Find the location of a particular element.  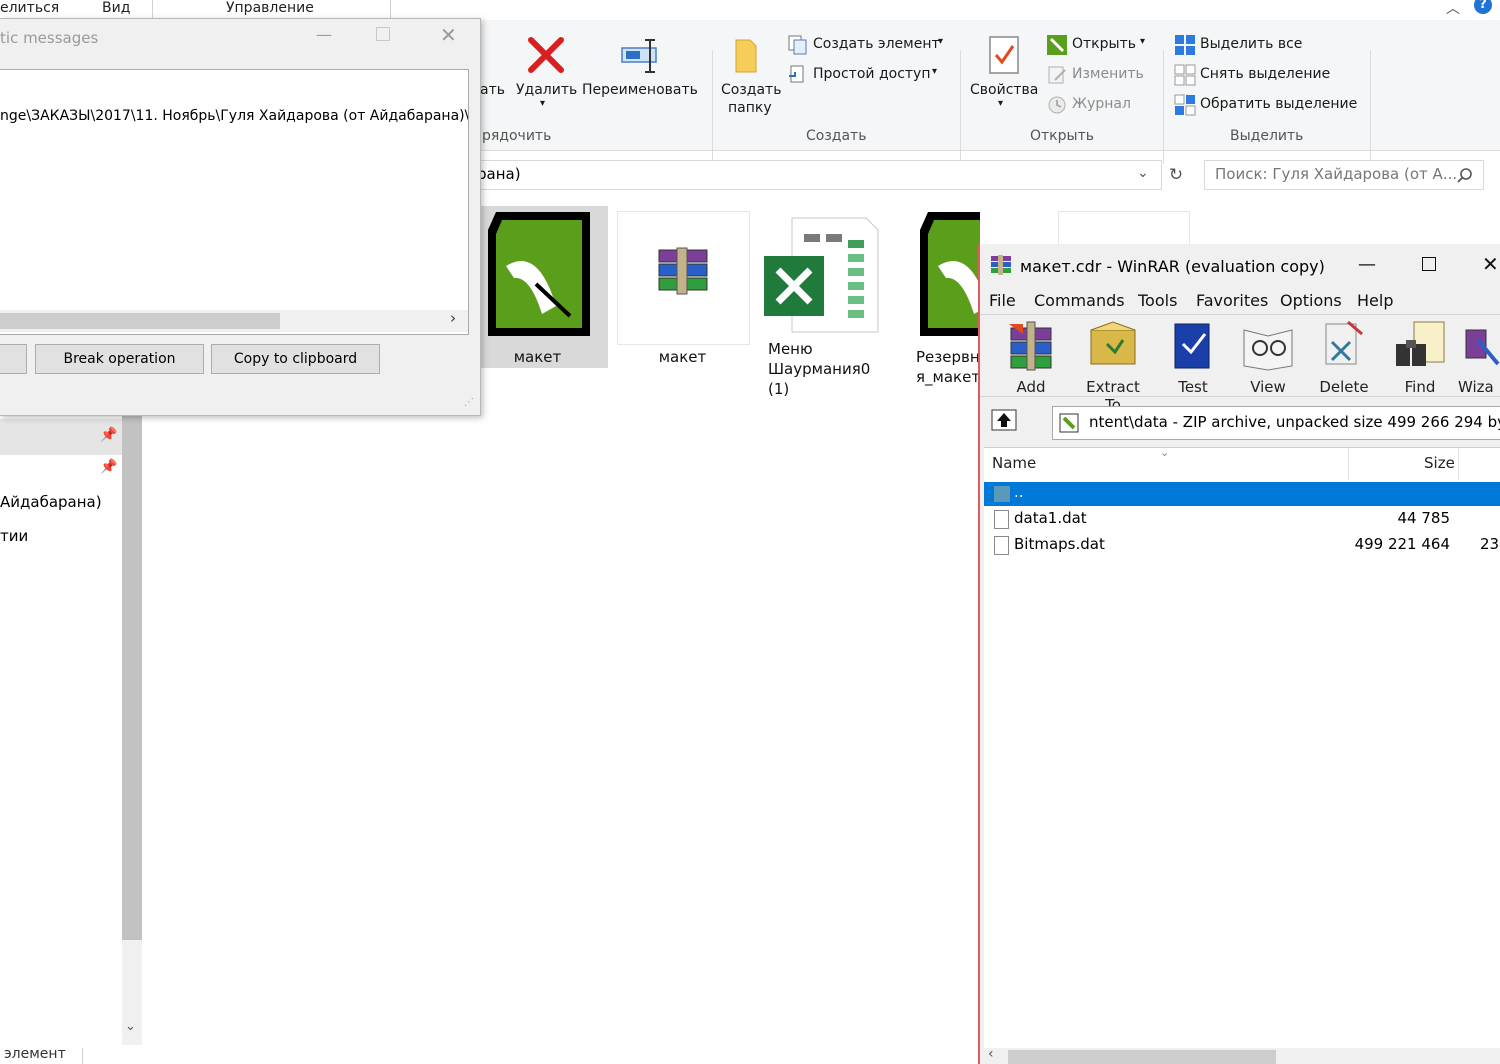

sort-indicator-icon: ⌄ is located at coordinates (1165, 452).